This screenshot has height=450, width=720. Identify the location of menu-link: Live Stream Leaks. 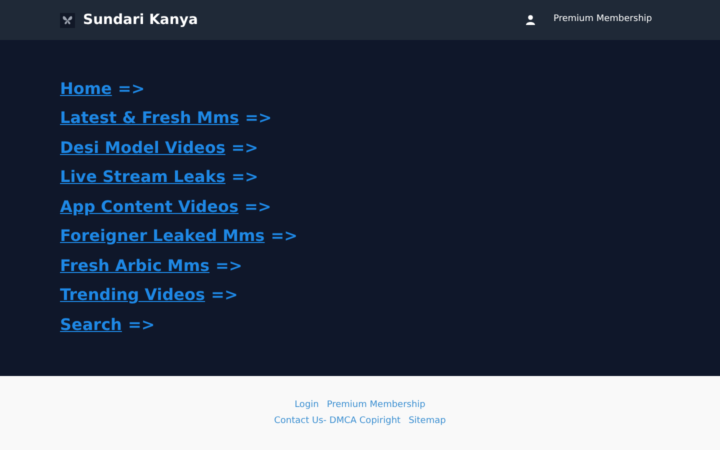
(143, 177).